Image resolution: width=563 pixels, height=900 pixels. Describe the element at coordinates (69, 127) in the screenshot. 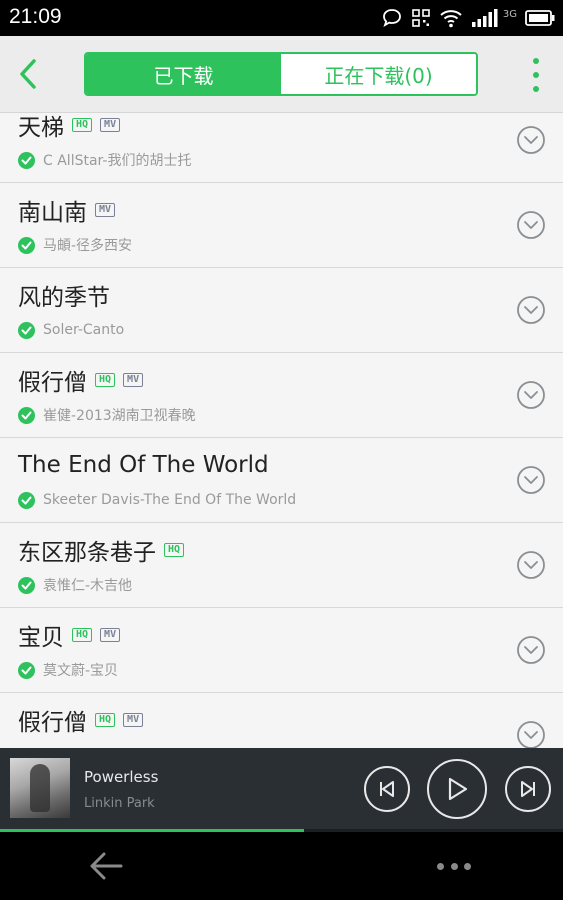

I see `song-title-line: 天梯 HQ MV` at that location.